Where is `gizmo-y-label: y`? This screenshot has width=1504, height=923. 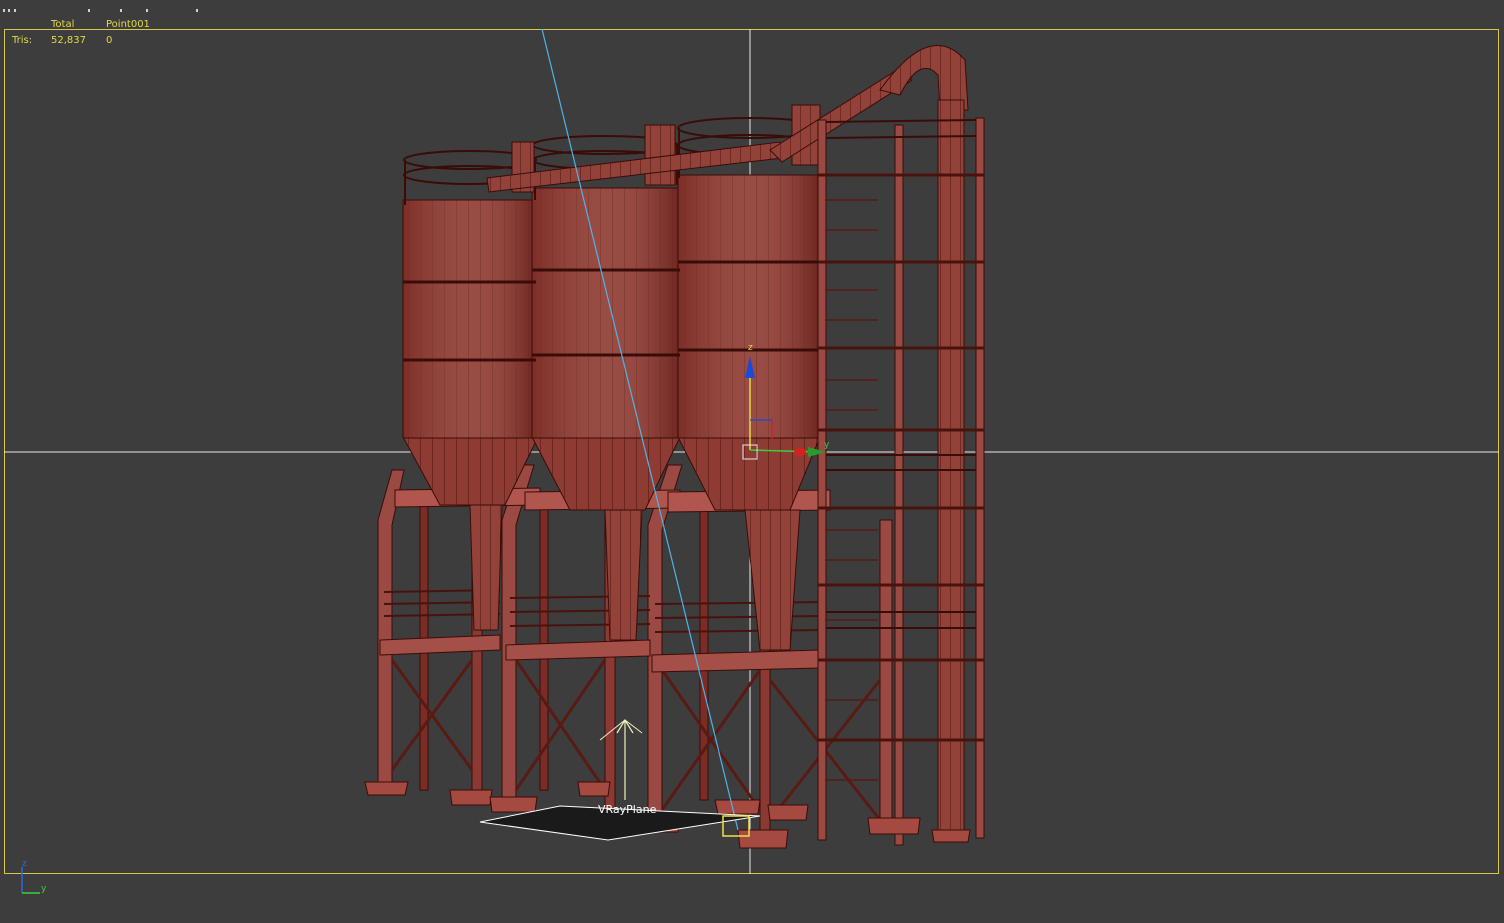 gizmo-y-label: y is located at coordinates (827, 445).